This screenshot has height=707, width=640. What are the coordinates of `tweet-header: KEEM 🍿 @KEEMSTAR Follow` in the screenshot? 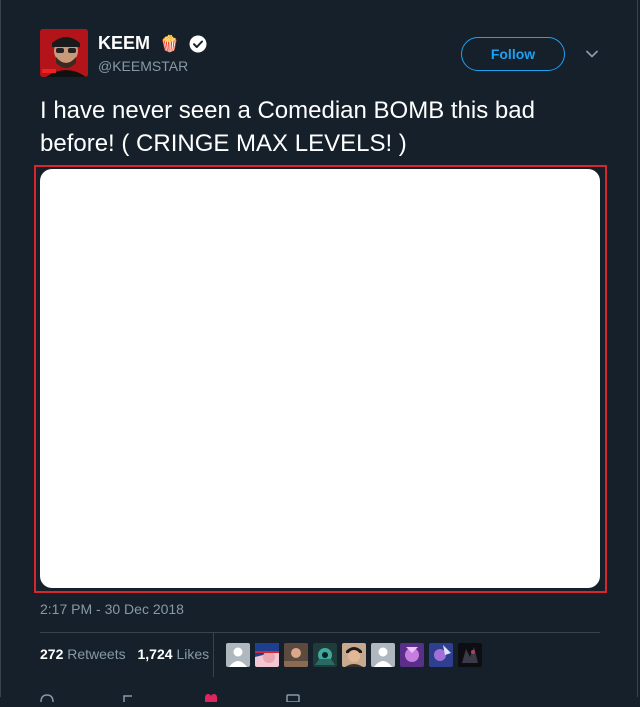 It's located at (325, 55).